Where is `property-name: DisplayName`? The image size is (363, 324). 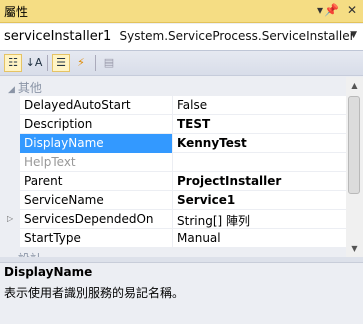 property-name: DisplayName is located at coordinates (64, 143).